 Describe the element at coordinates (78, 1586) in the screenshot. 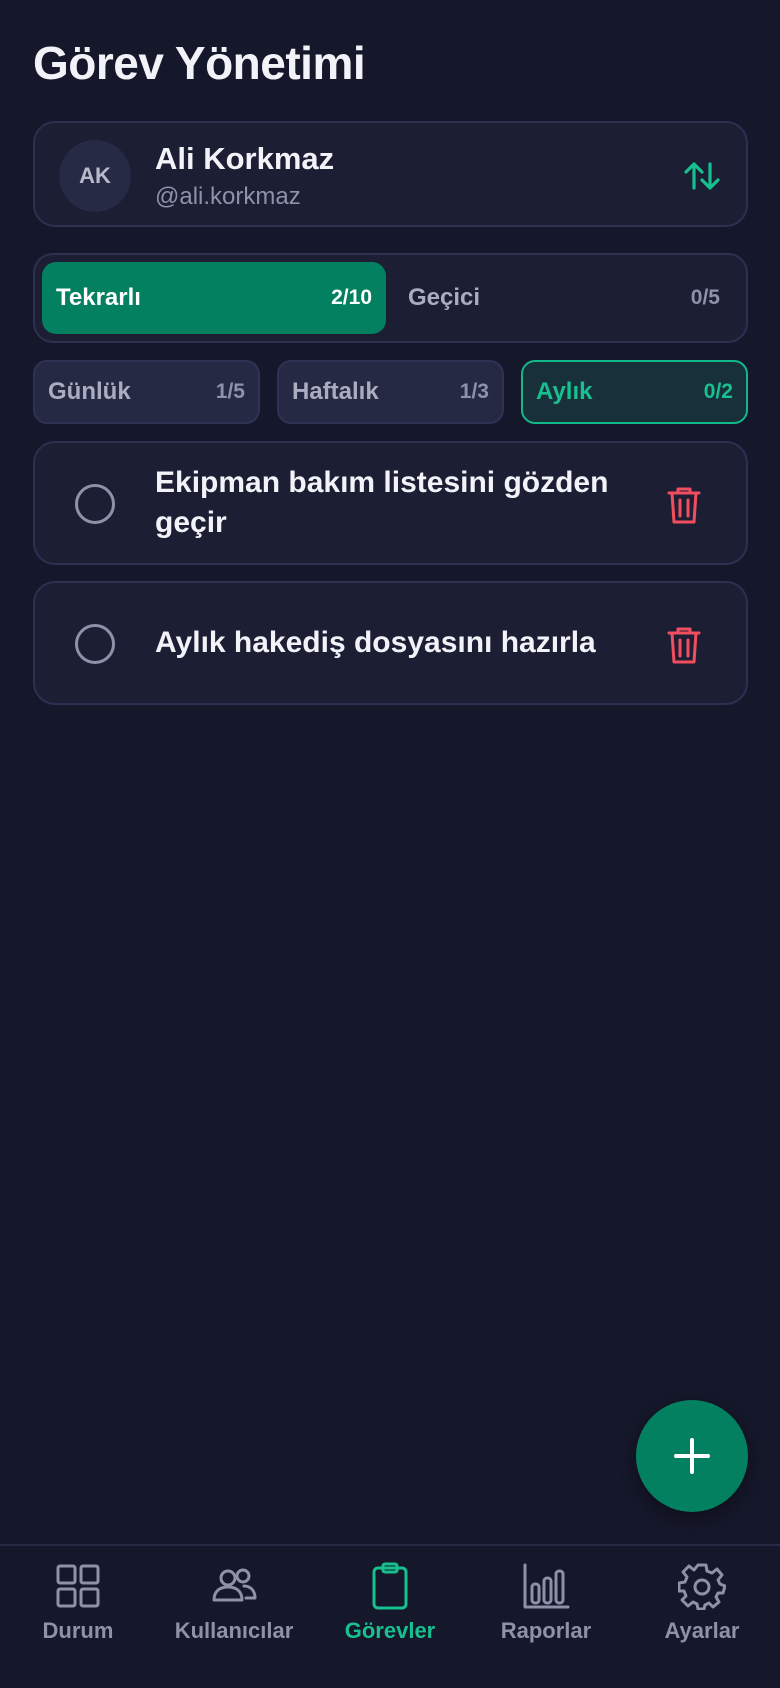

I see `grid-icon` at that location.